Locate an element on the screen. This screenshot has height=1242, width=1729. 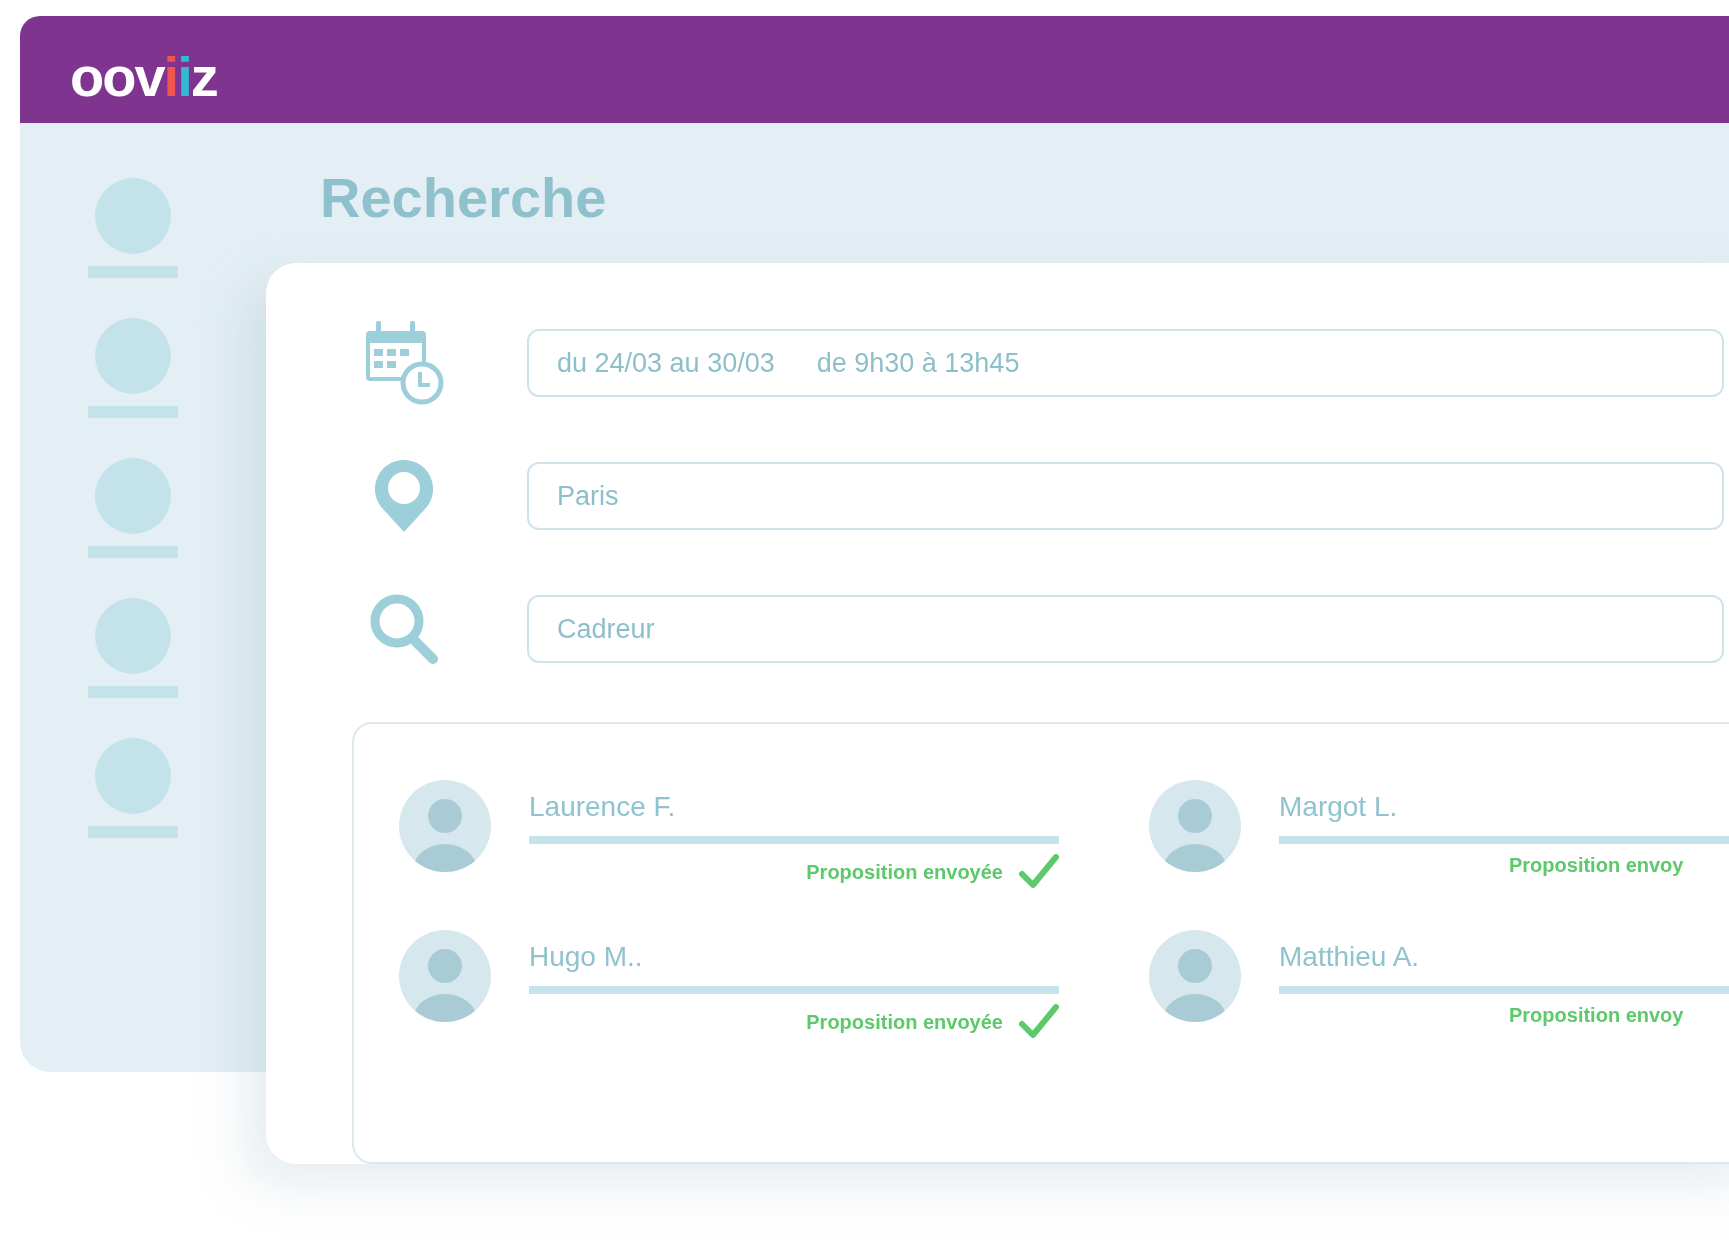
logo: ooviiz is located at coordinates (143, 76).